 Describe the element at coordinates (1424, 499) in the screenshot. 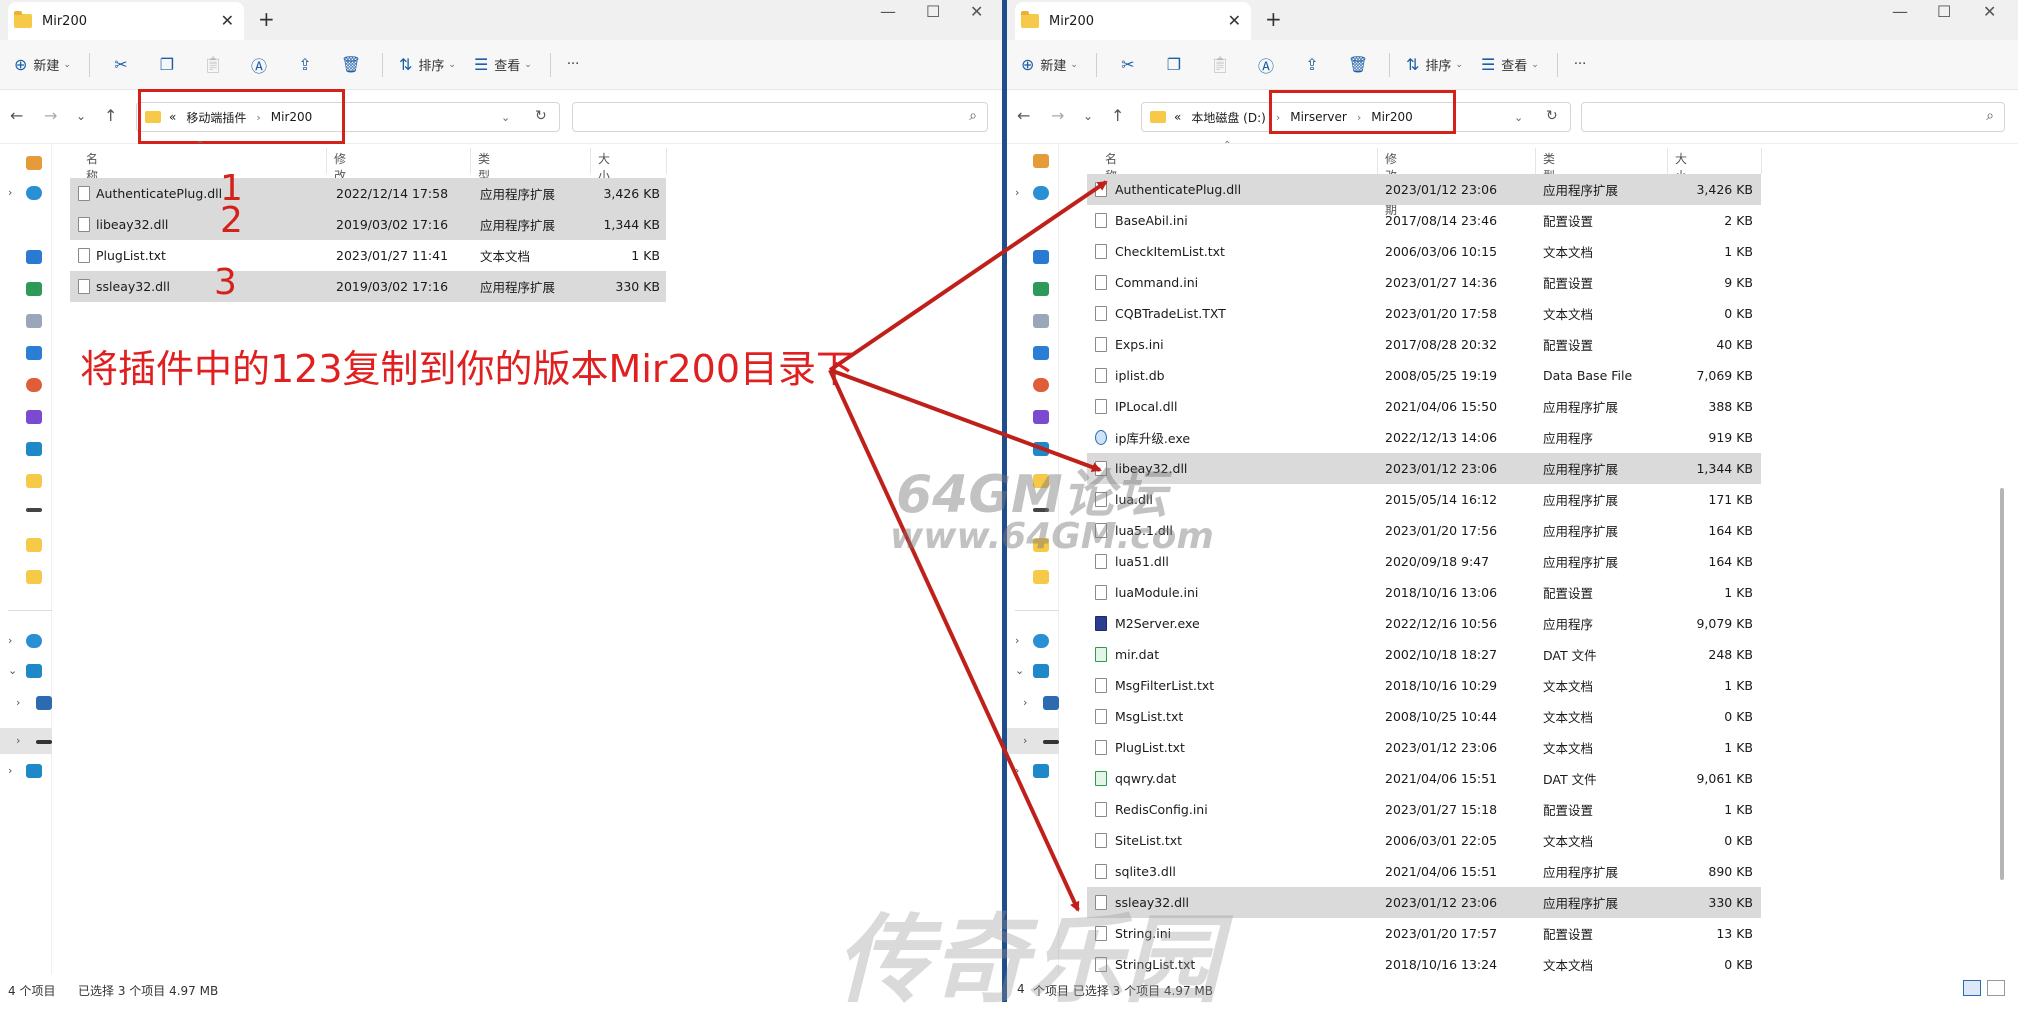

I see `file-row: lua.dll 2015/05/14 16:12 应用程序扩展 171 KB` at that location.